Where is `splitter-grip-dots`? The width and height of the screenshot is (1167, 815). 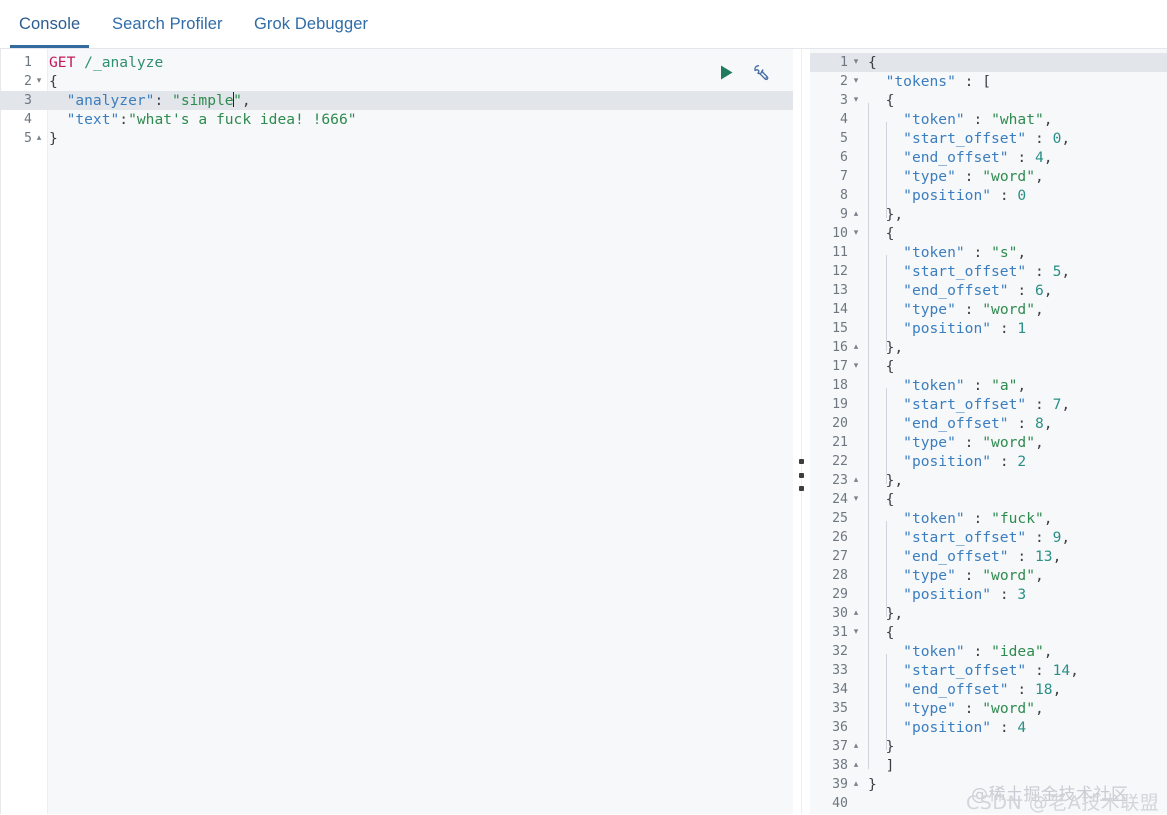 splitter-grip-dots is located at coordinates (801, 475).